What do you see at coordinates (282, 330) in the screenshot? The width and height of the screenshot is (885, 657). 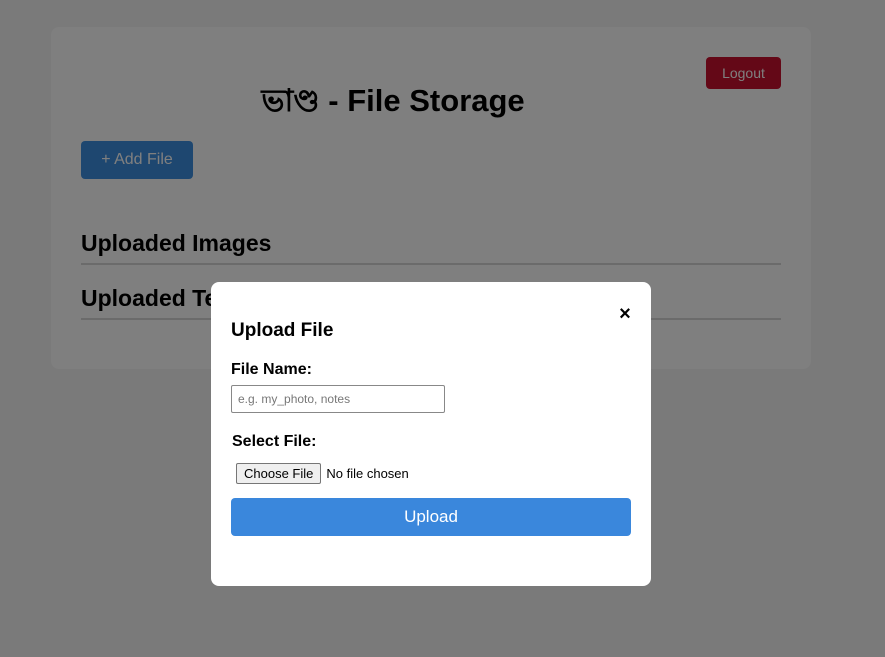 I see `modal-title: Upload File` at bounding box center [282, 330].